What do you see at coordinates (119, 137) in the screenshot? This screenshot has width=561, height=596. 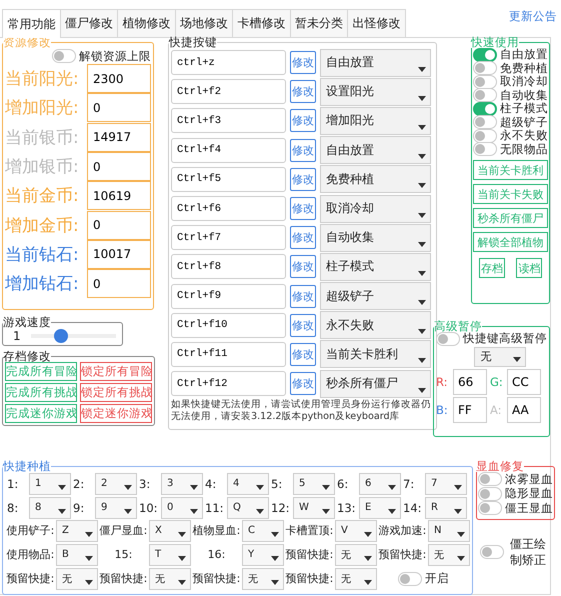 I see `input-field: 14917` at bounding box center [119, 137].